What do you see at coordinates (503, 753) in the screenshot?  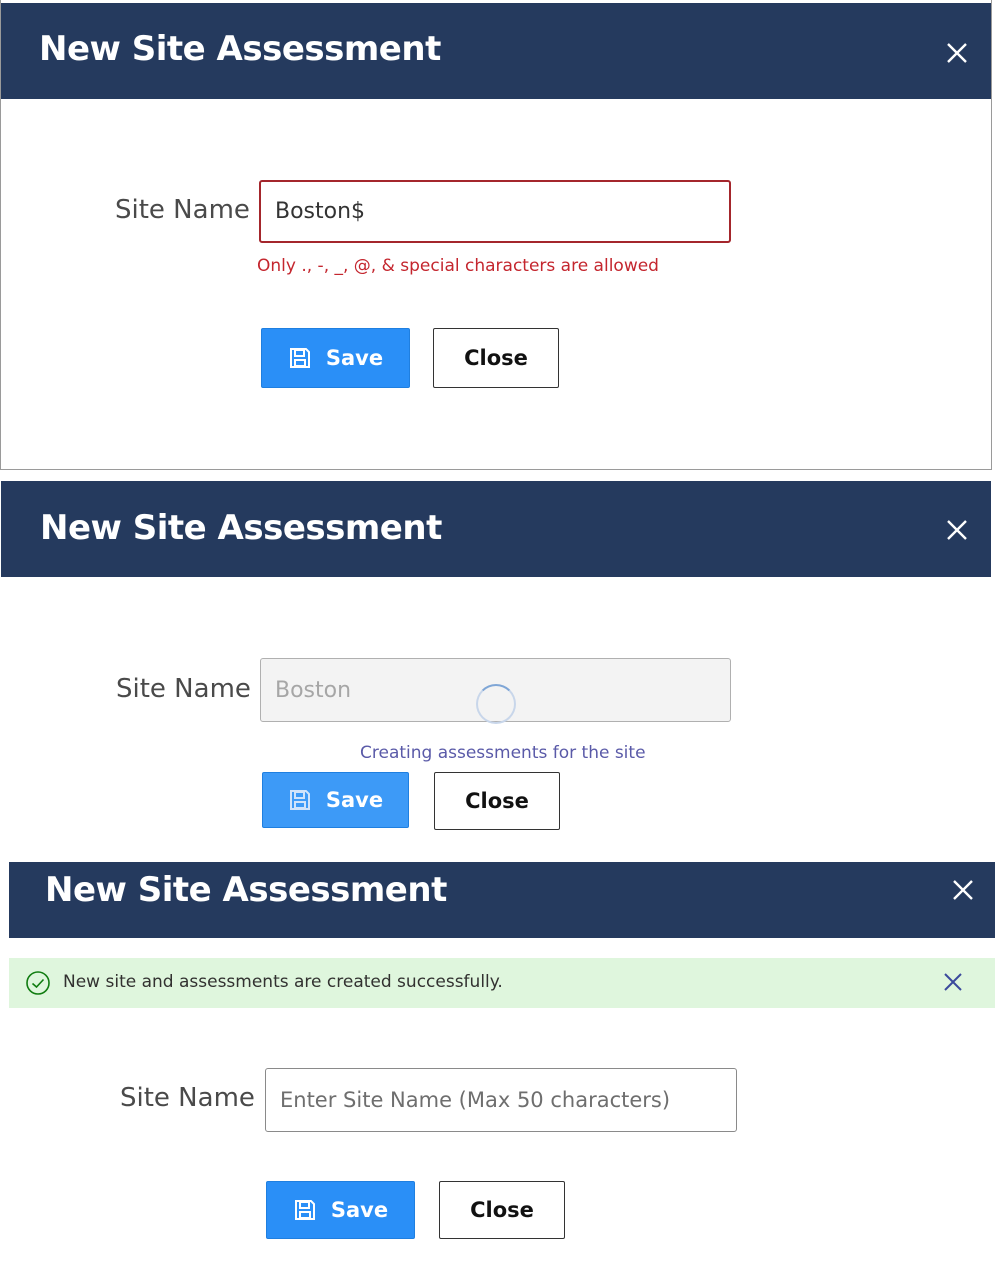 I see `progress-message: Creating assessments for the site` at bounding box center [503, 753].